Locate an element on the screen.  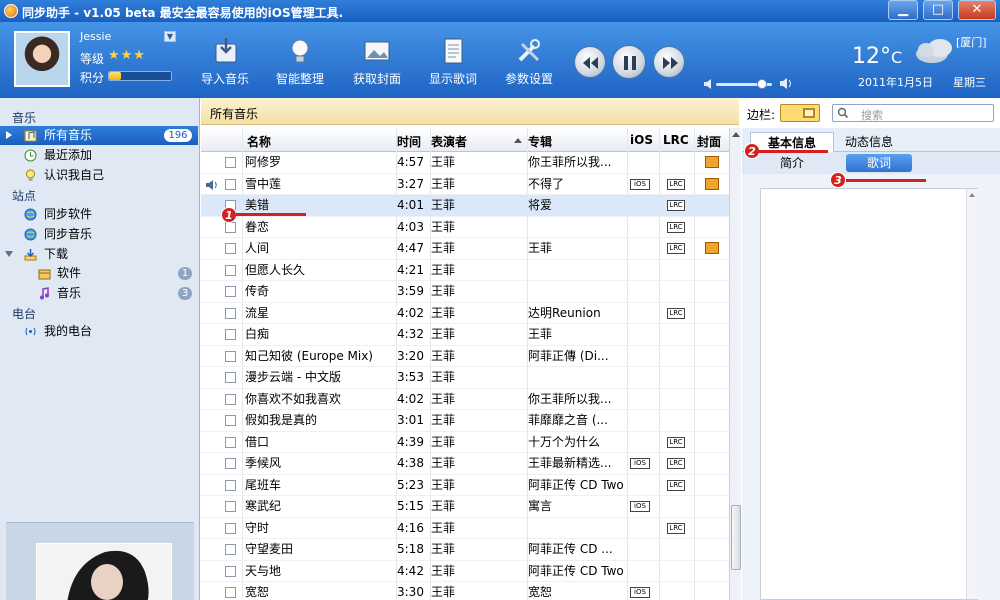
table-row: 宽恕 3:30 王菲 宽恕 iOS is located at coordinates (465, 591).